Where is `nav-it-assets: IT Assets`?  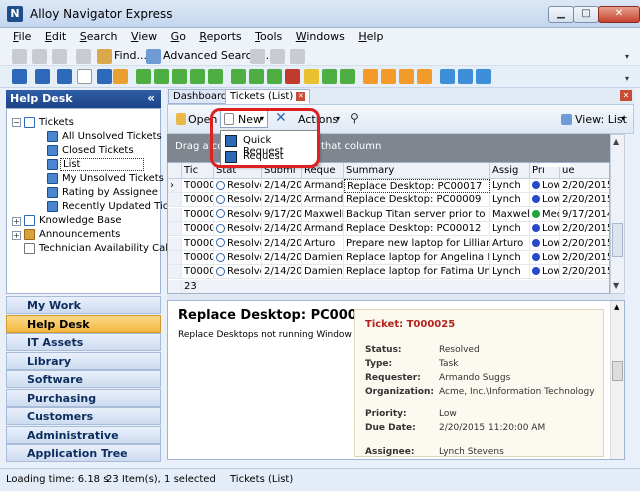
nav-it-assets: IT Assets is located at coordinates (83, 342).